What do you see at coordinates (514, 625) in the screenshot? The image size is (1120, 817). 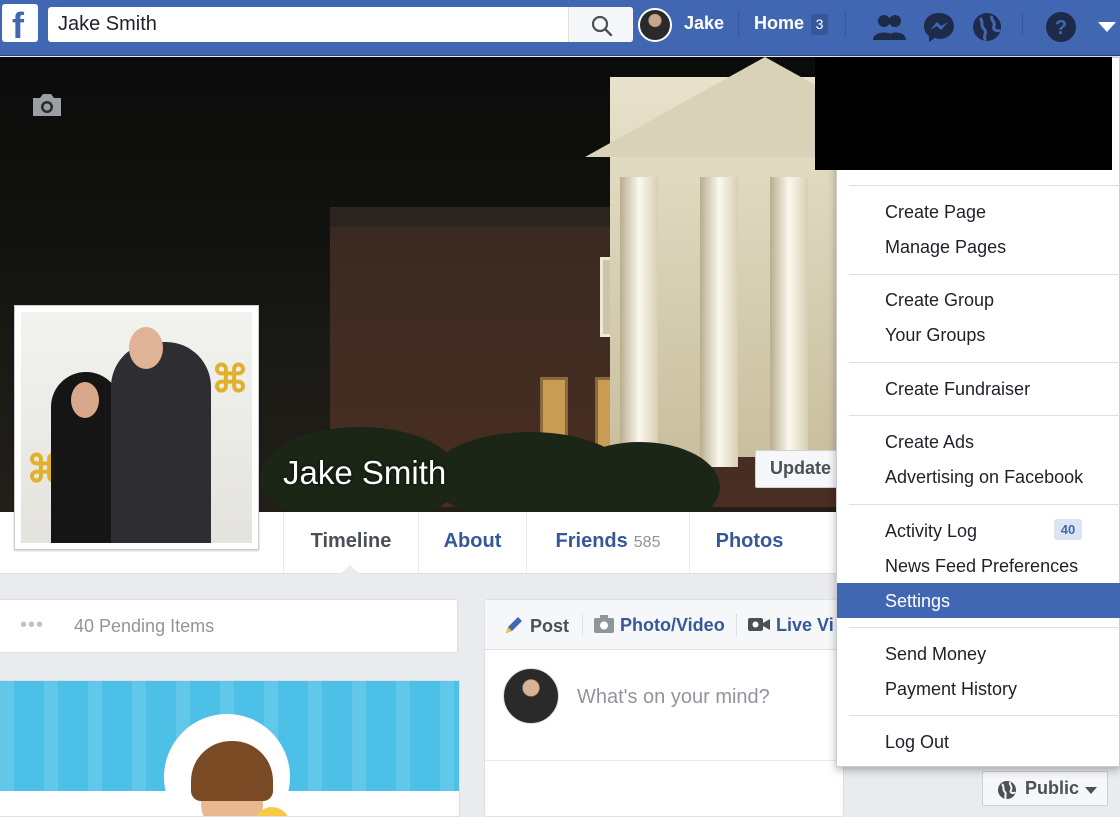 I see `pencil-icon` at bounding box center [514, 625].